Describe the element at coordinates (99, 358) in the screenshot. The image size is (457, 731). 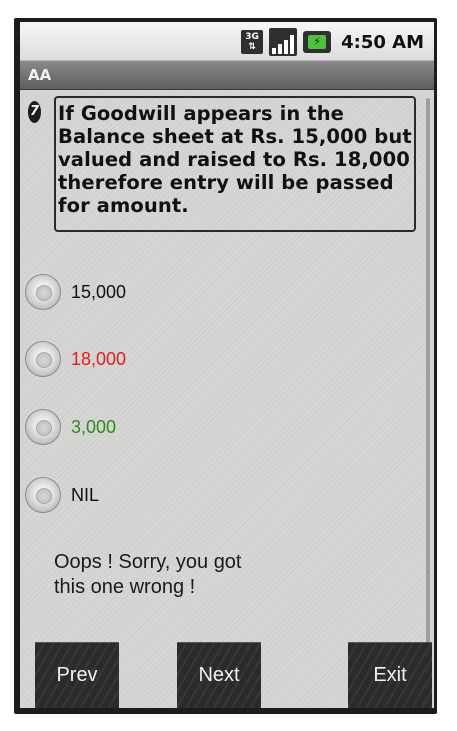
I see `option-2-label: 18,000` at that location.